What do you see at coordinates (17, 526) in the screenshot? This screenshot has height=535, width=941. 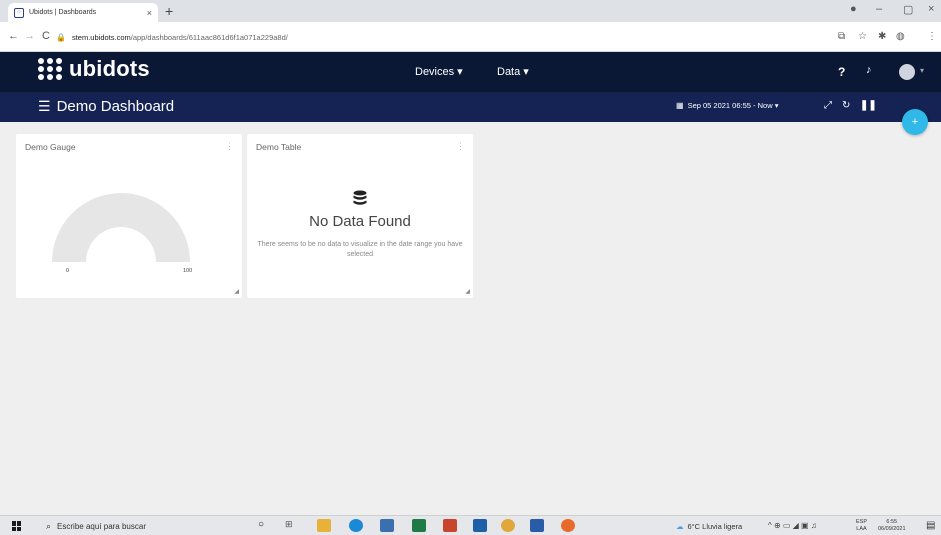 I see `windows-start-icon` at bounding box center [17, 526].